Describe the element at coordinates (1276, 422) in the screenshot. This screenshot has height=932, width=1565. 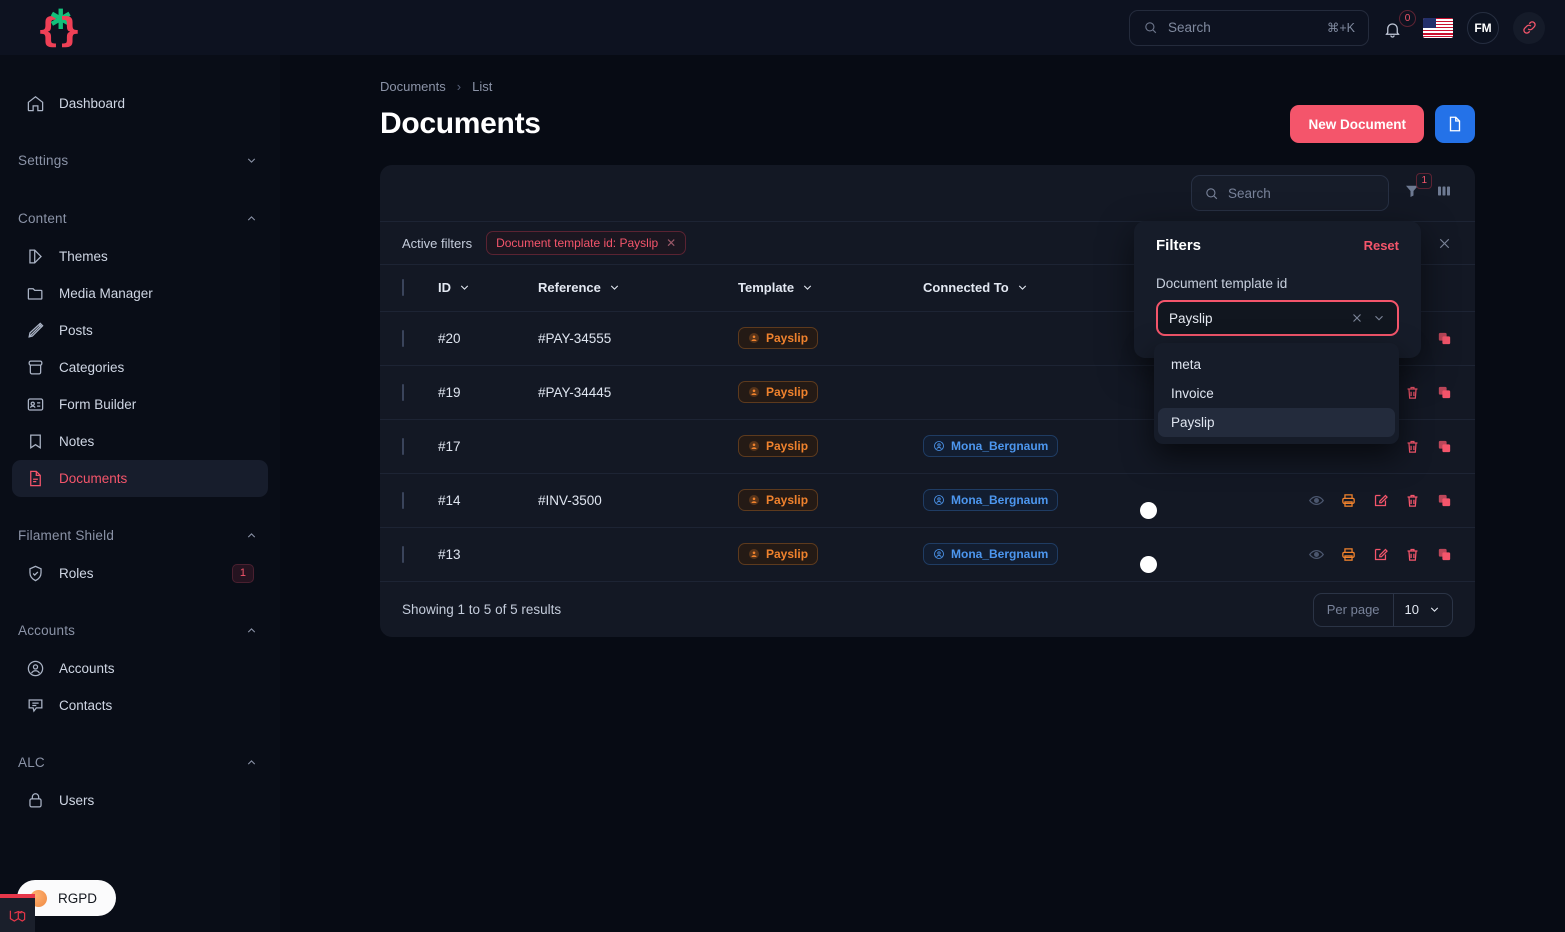
I see `option-payslip: Payslip` at that location.